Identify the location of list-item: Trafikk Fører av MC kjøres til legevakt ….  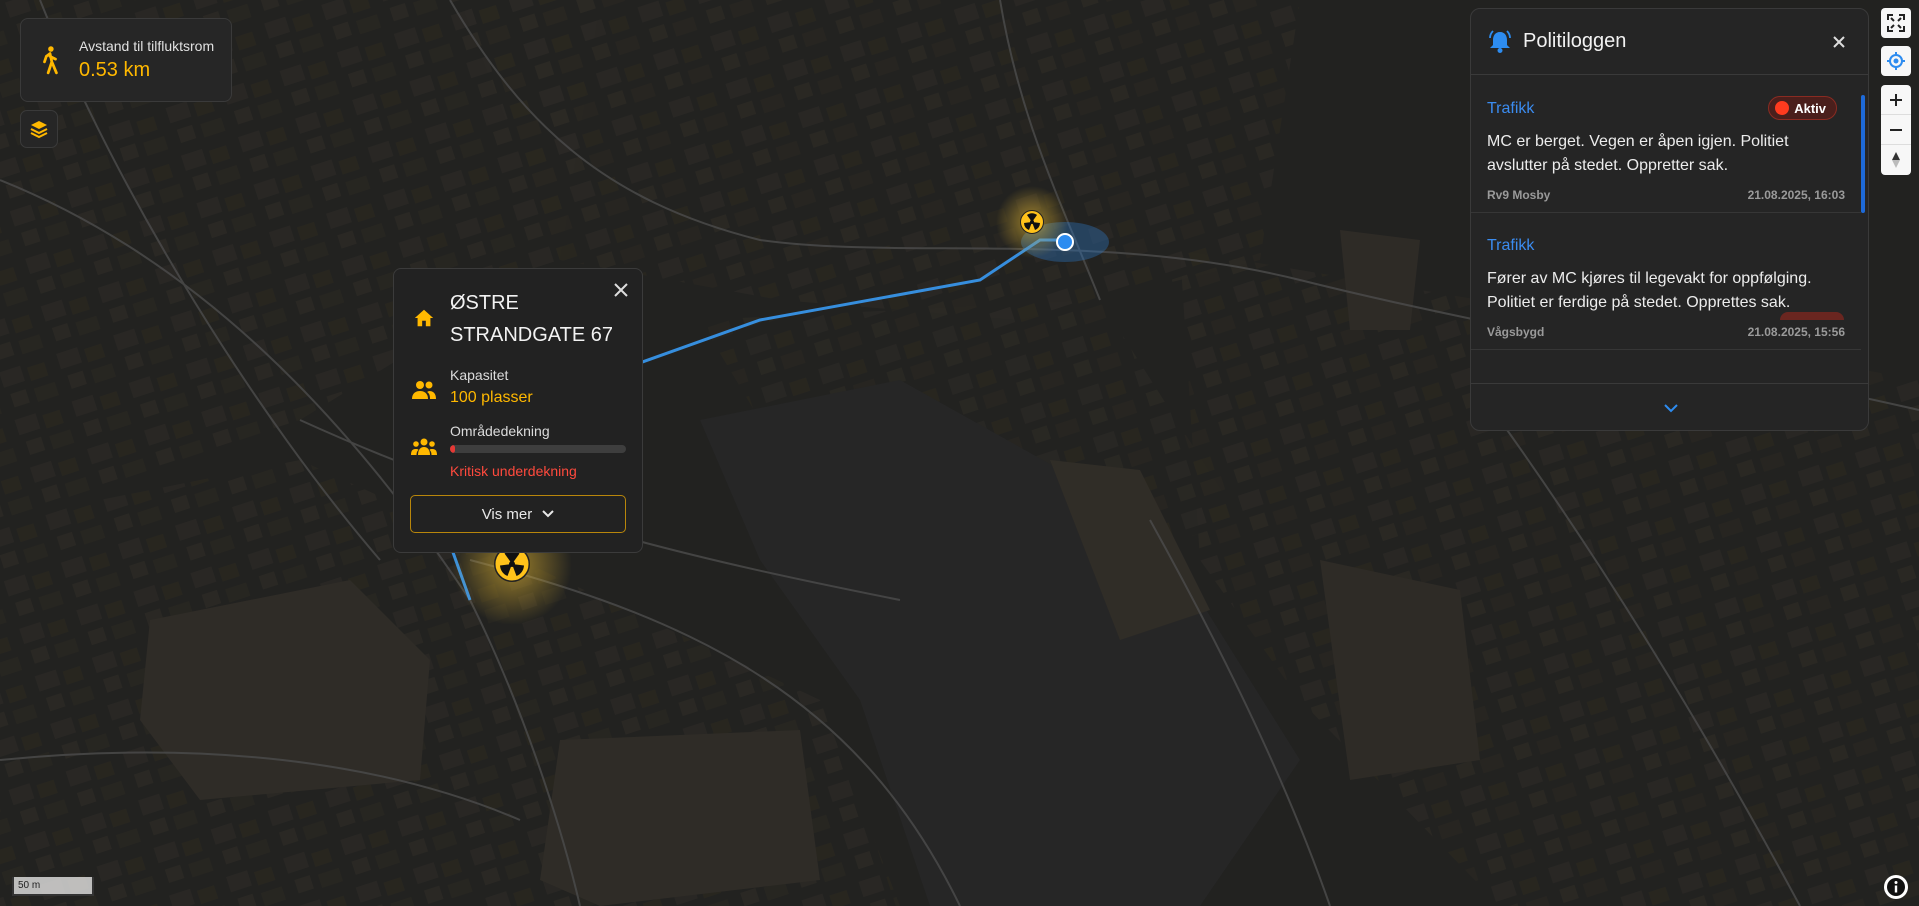
(1666, 281).